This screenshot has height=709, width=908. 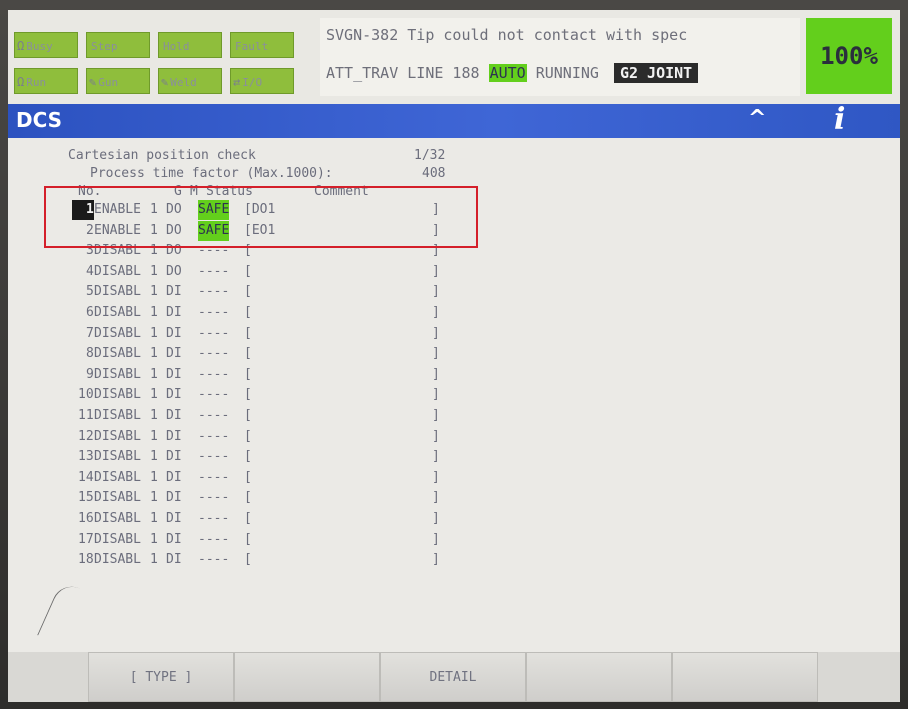 What do you see at coordinates (261, 217) in the screenshot?
I see `highlight-box` at bounding box center [261, 217].